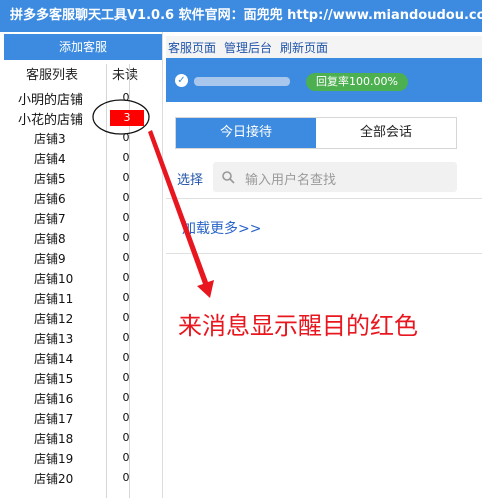 The width and height of the screenshot is (482, 498). Describe the element at coordinates (246, 133) in the screenshot. I see `tab-today: 今日接待` at that location.